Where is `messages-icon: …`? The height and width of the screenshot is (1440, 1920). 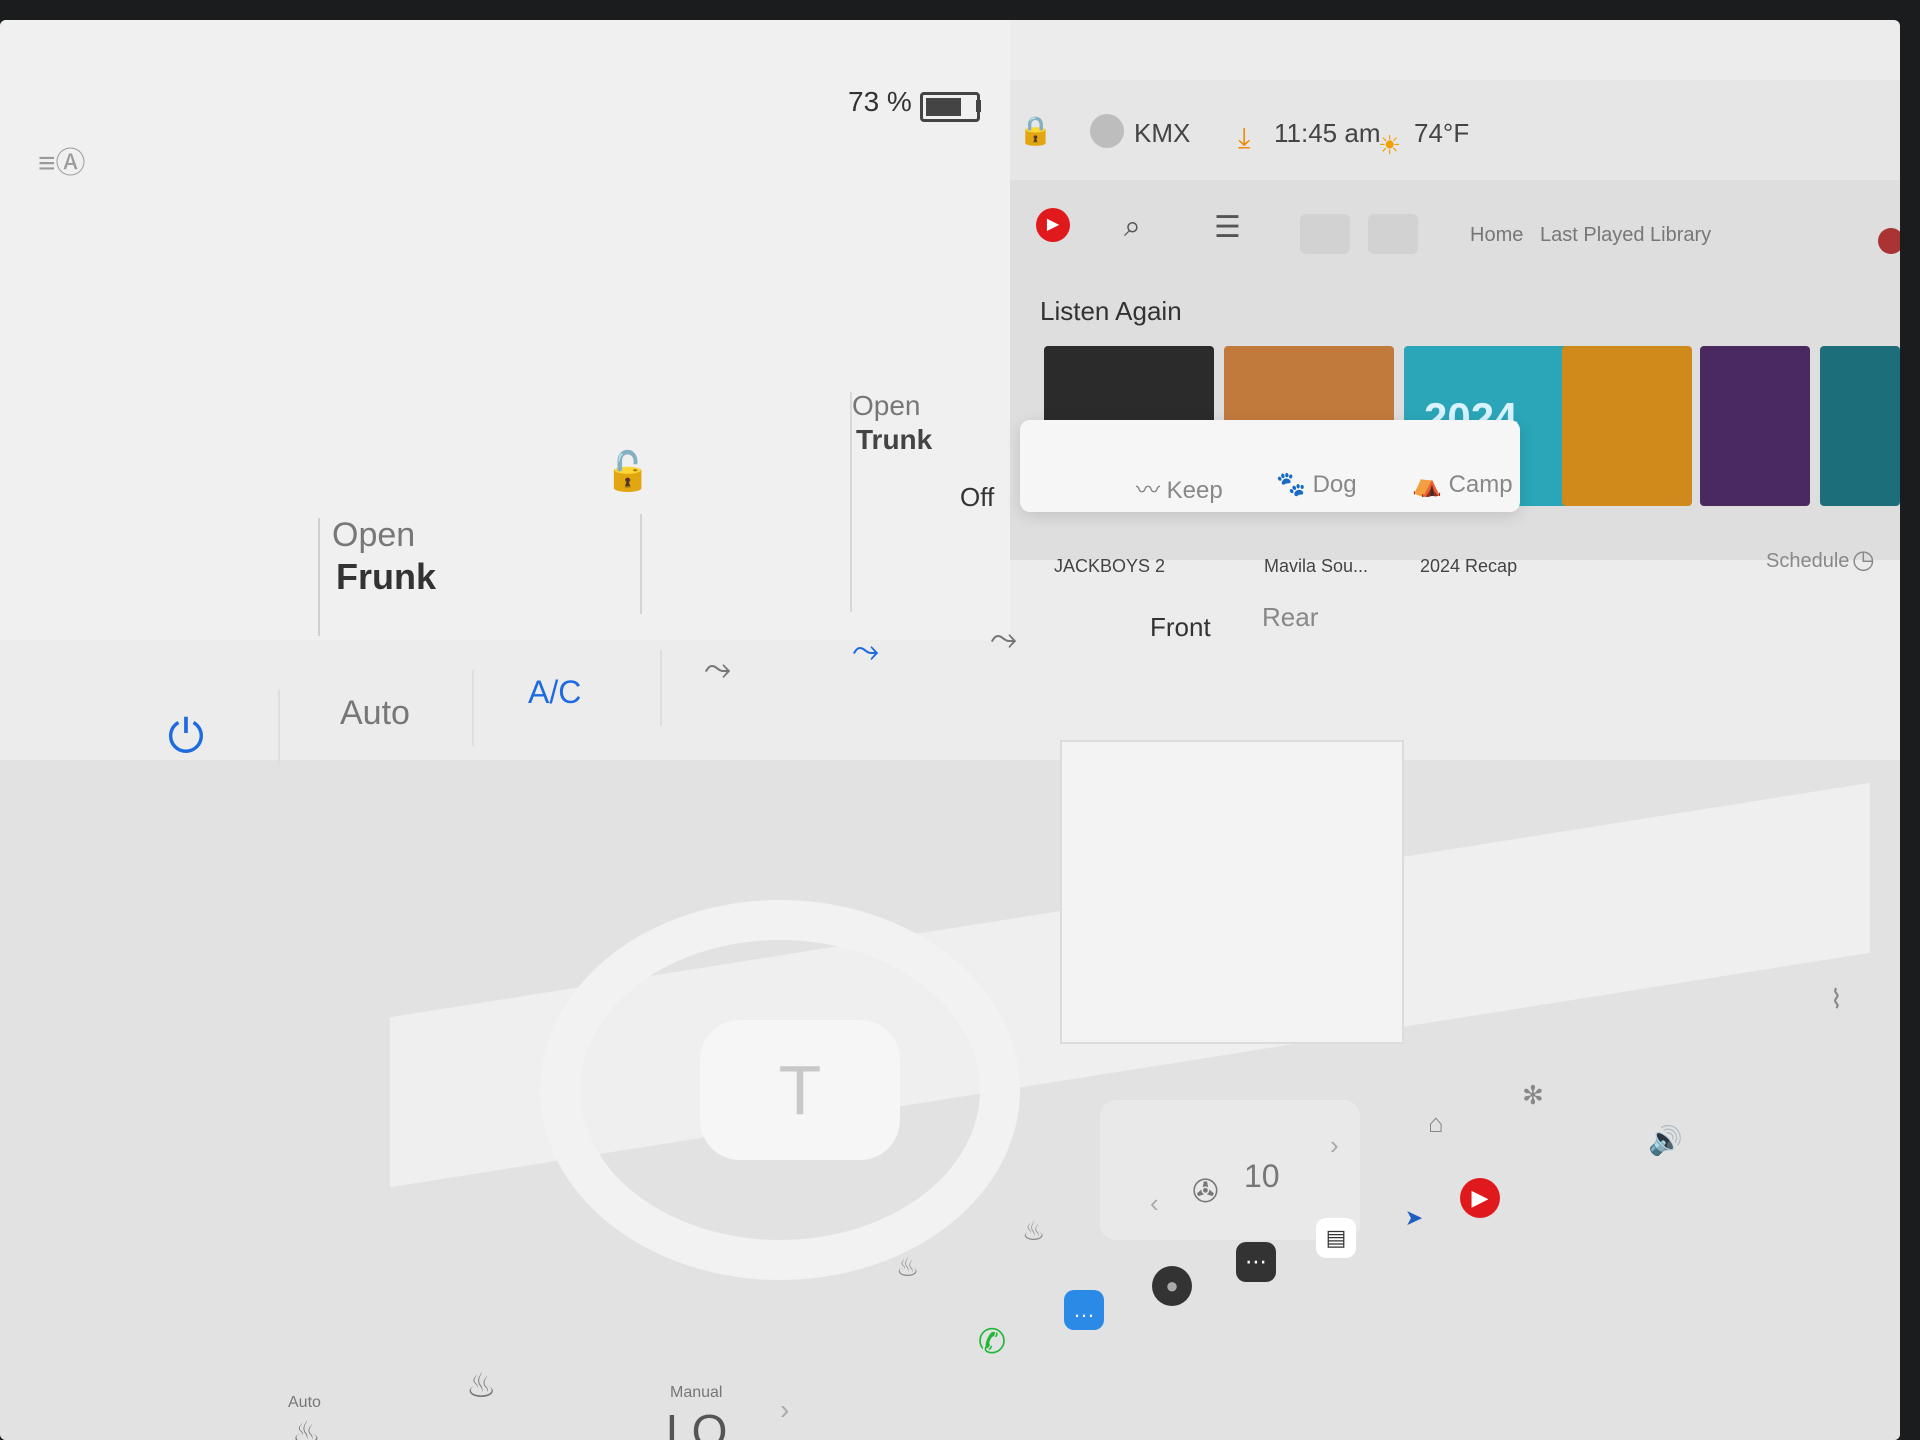
messages-icon: … is located at coordinates (1084, 1310).